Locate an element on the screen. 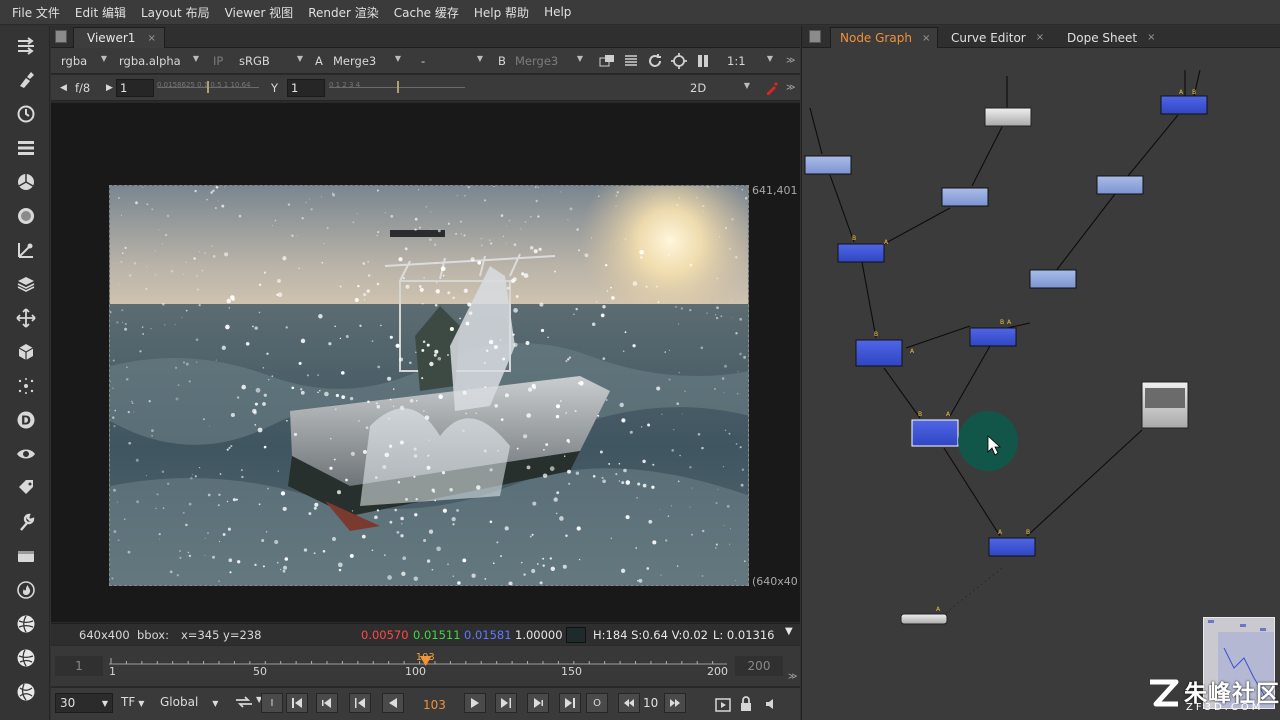 Image resolution: width=1280 pixels, height=720 pixels. menu-render: Render 渲染 is located at coordinates (343, 12).